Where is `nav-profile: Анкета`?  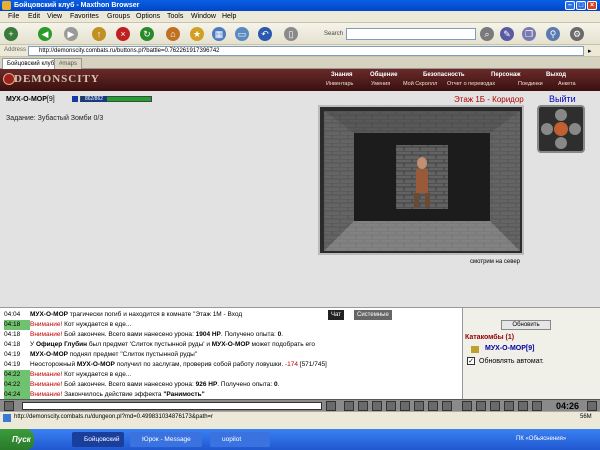 nav-profile: Анкета is located at coordinates (567, 84).